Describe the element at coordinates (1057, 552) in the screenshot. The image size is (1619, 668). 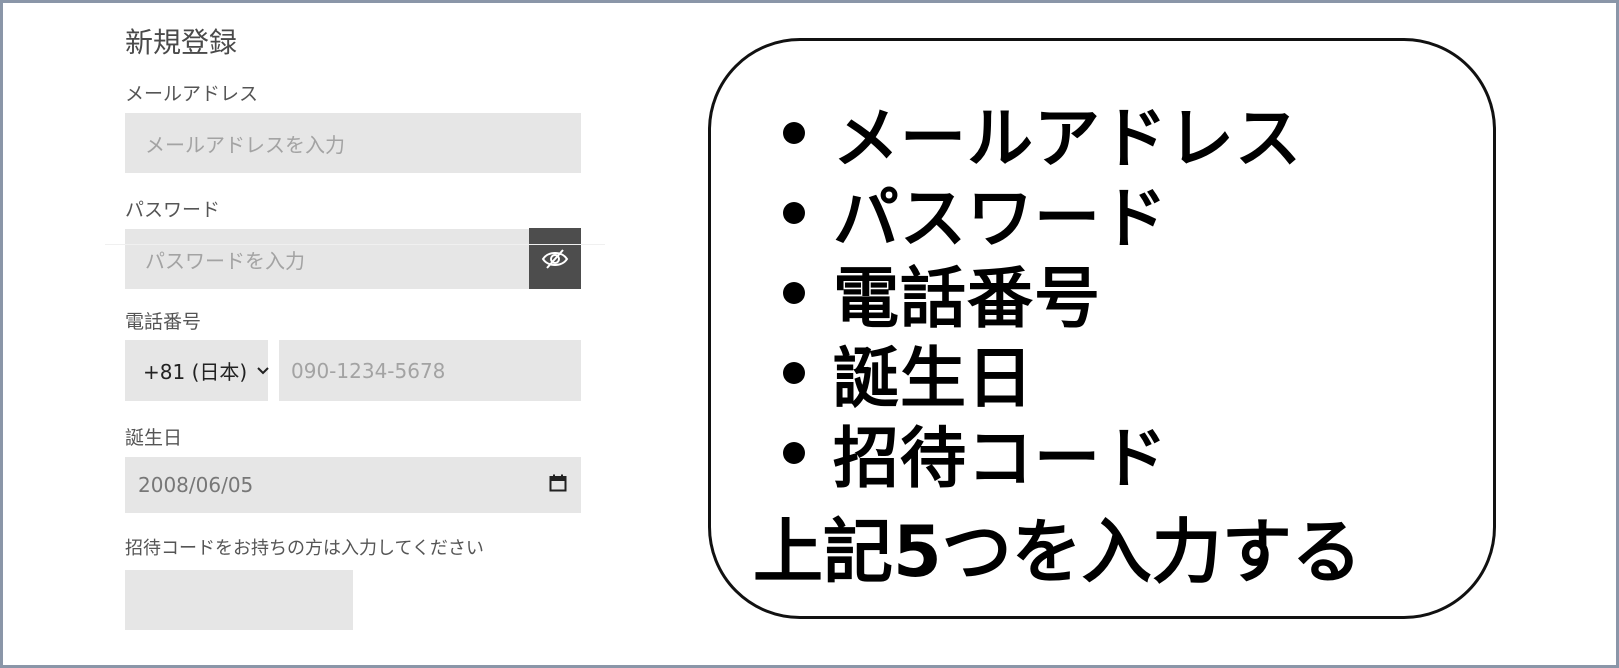
I see `callout-footer: 上記5つを入力する` at that location.